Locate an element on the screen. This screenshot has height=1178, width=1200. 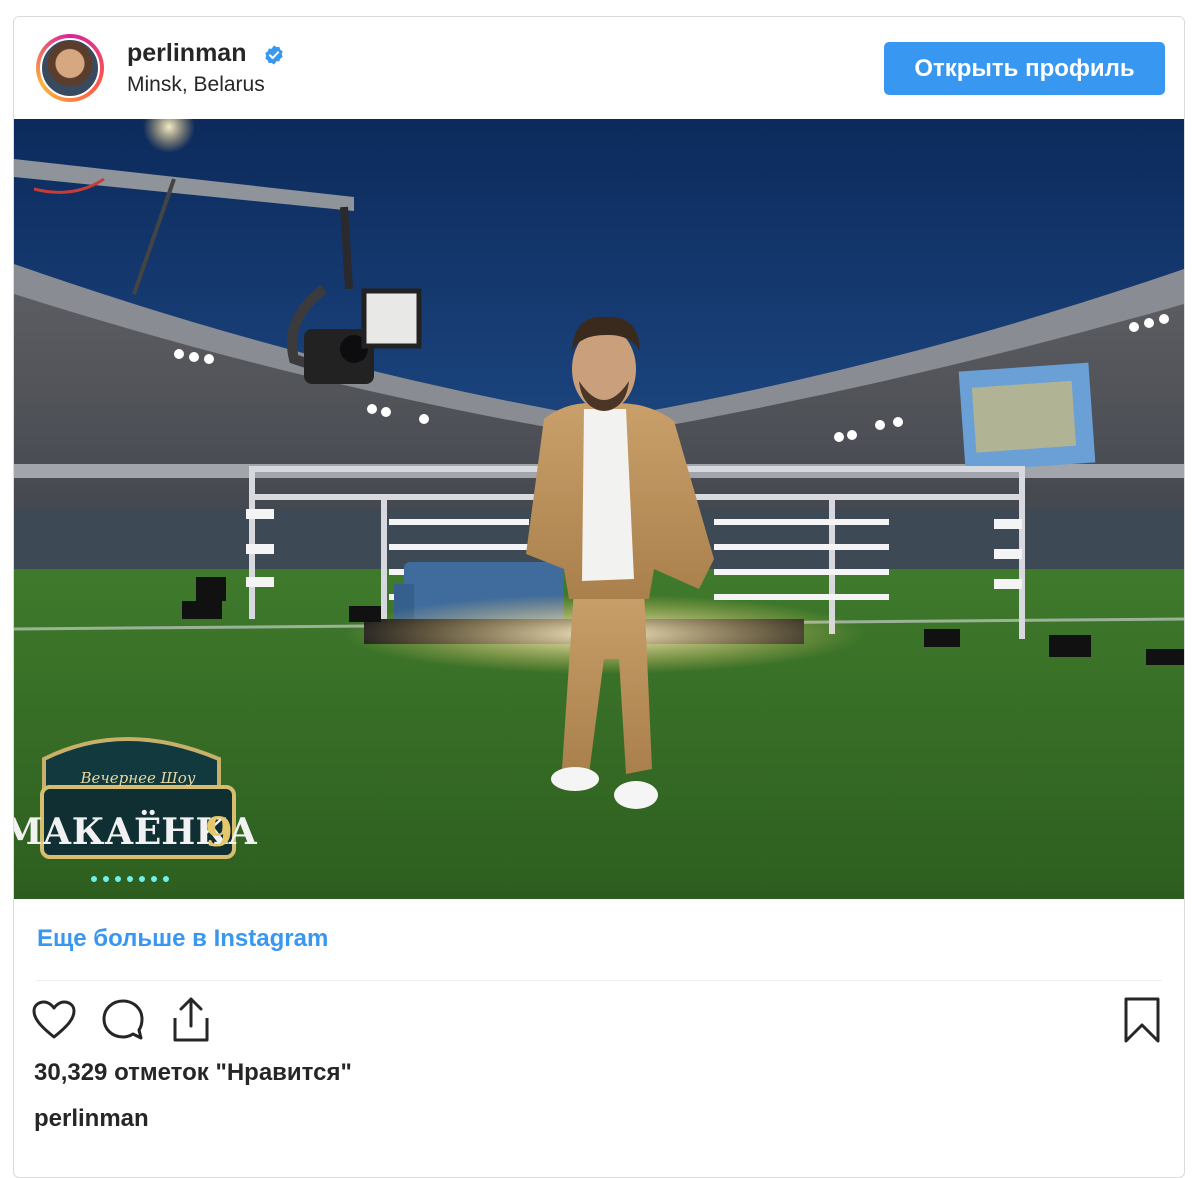
comment-button is located at coordinates (123, 1020).